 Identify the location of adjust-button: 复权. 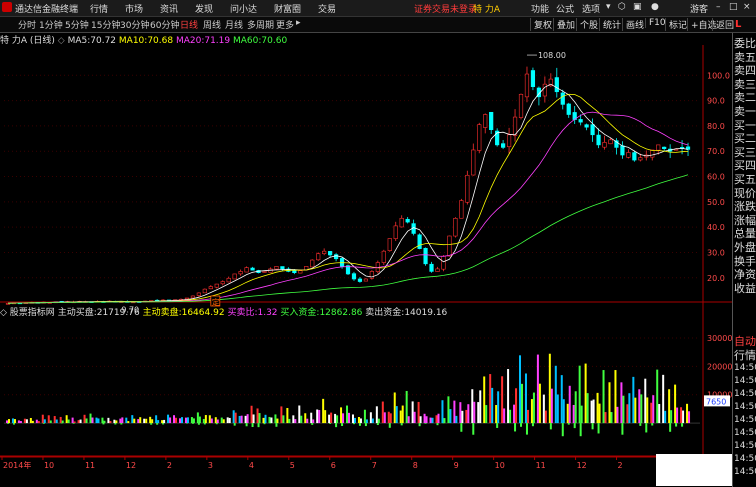
(541, 24).